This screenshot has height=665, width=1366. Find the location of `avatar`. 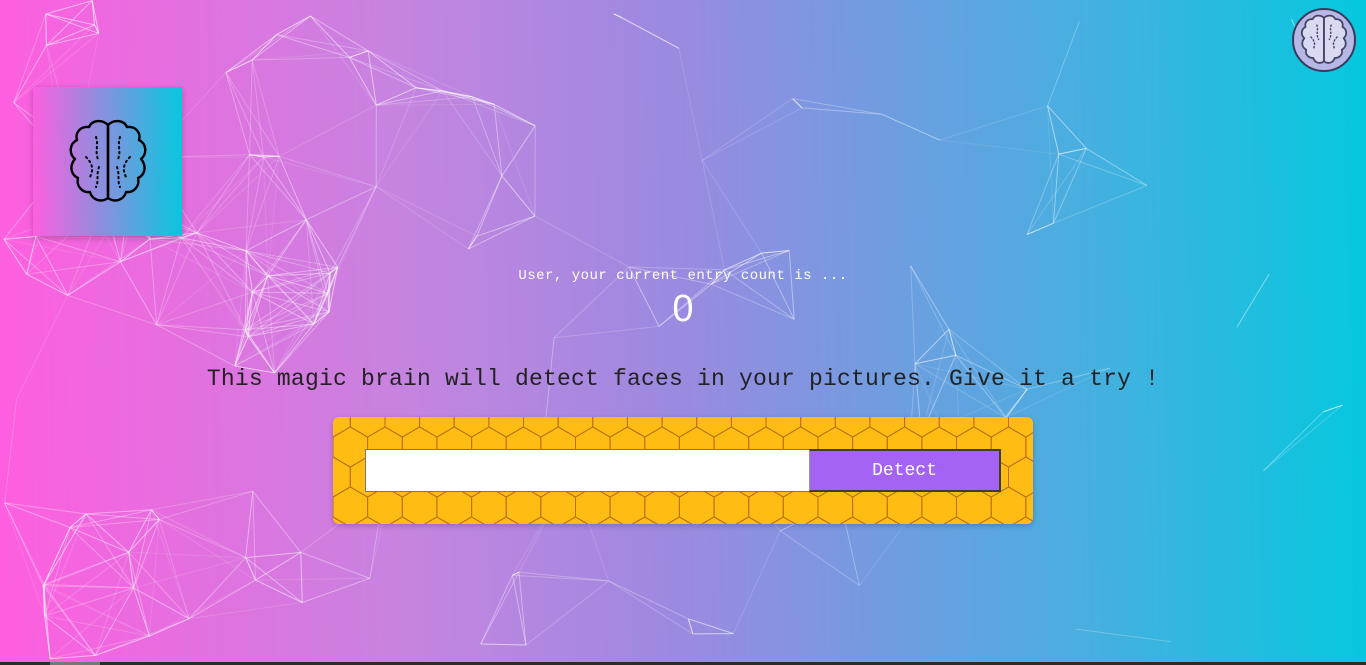

avatar is located at coordinates (1324, 40).